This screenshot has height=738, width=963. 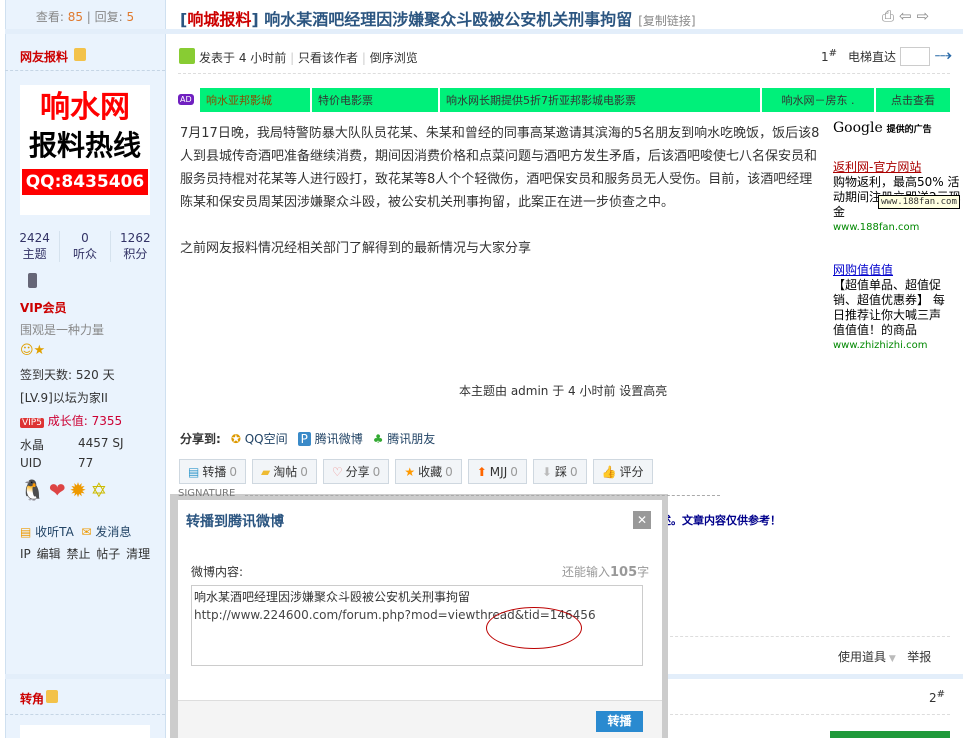 What do you see at coordinates (872, 57) in the screenshot?
I see `elevator-label: 电梯直达` at bounding box center [872, 57].